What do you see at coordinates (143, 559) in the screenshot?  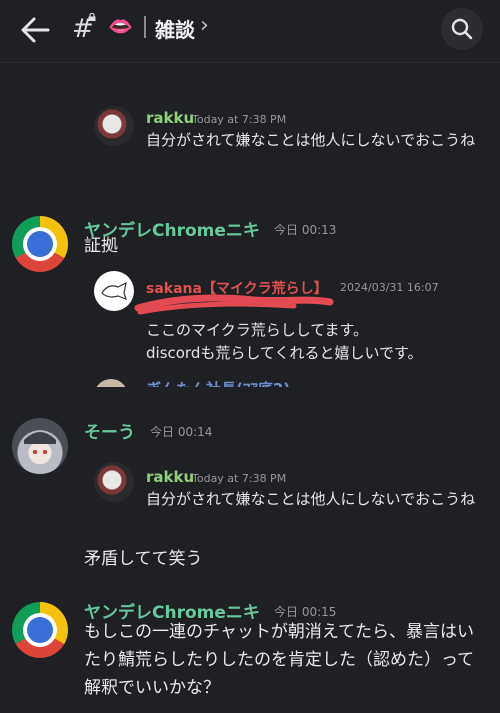 I see `message-text: 矛盾してて笑う` at bounding box center [143, 559].